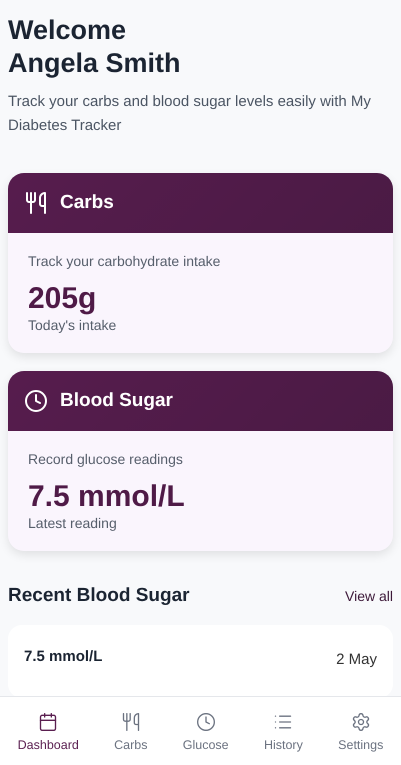 Image resolution: width=401 pixels, height=765 pixels. What do you see at coordinates (73, 523) in the screenshot?
I see `card-caption: Latest reading` at bounding box center [73, 523].